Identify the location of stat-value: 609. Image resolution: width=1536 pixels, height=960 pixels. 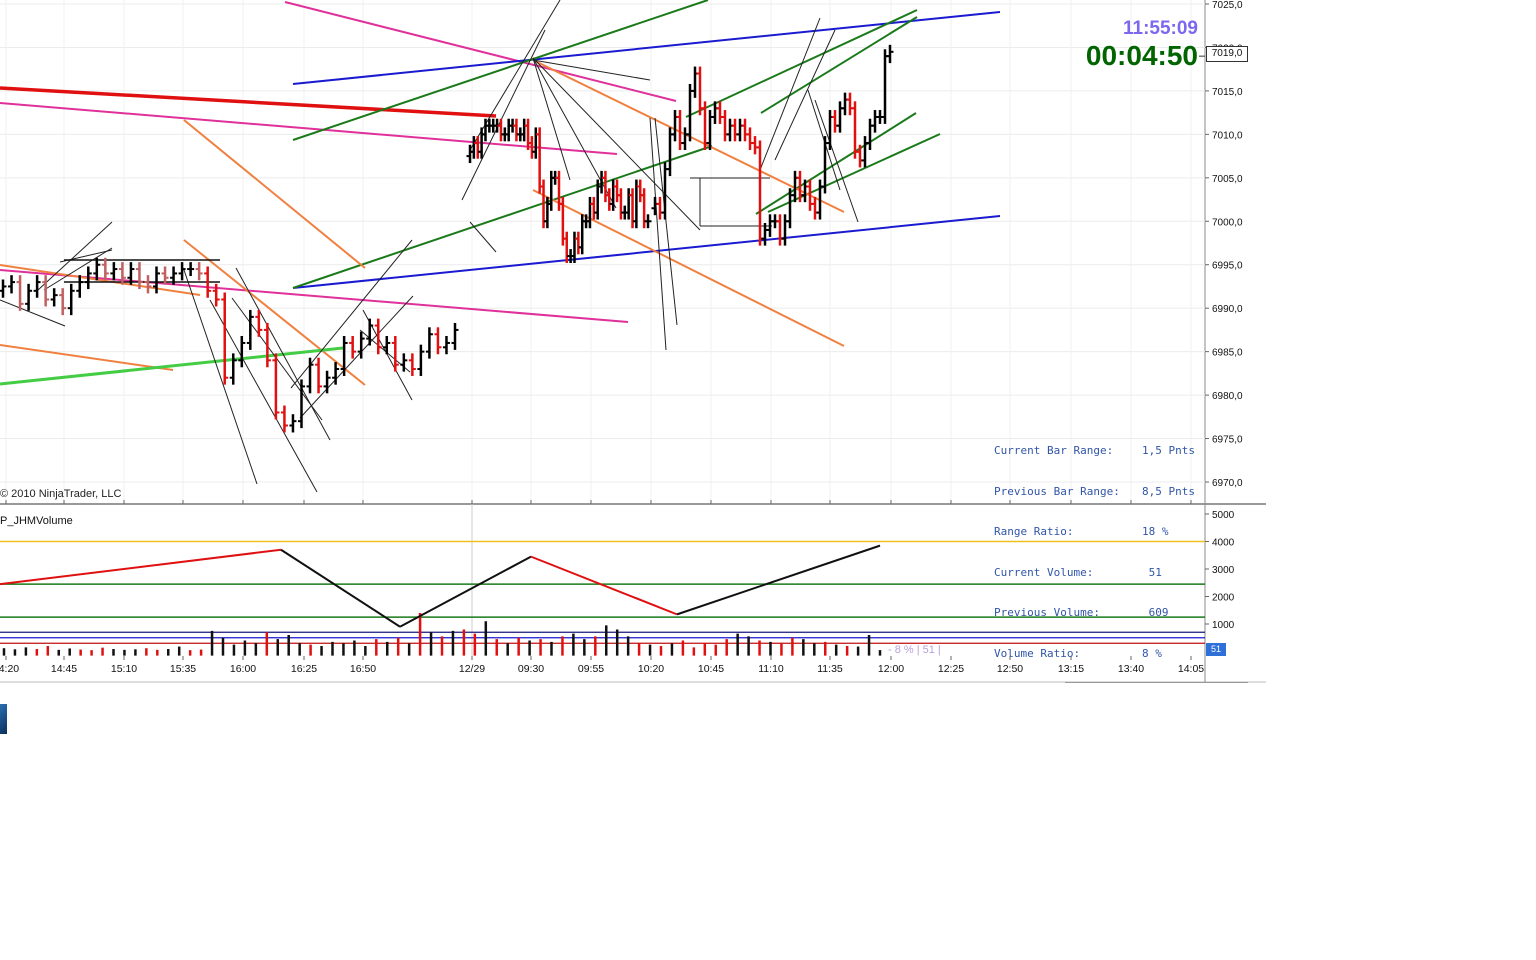
(1155, 612).